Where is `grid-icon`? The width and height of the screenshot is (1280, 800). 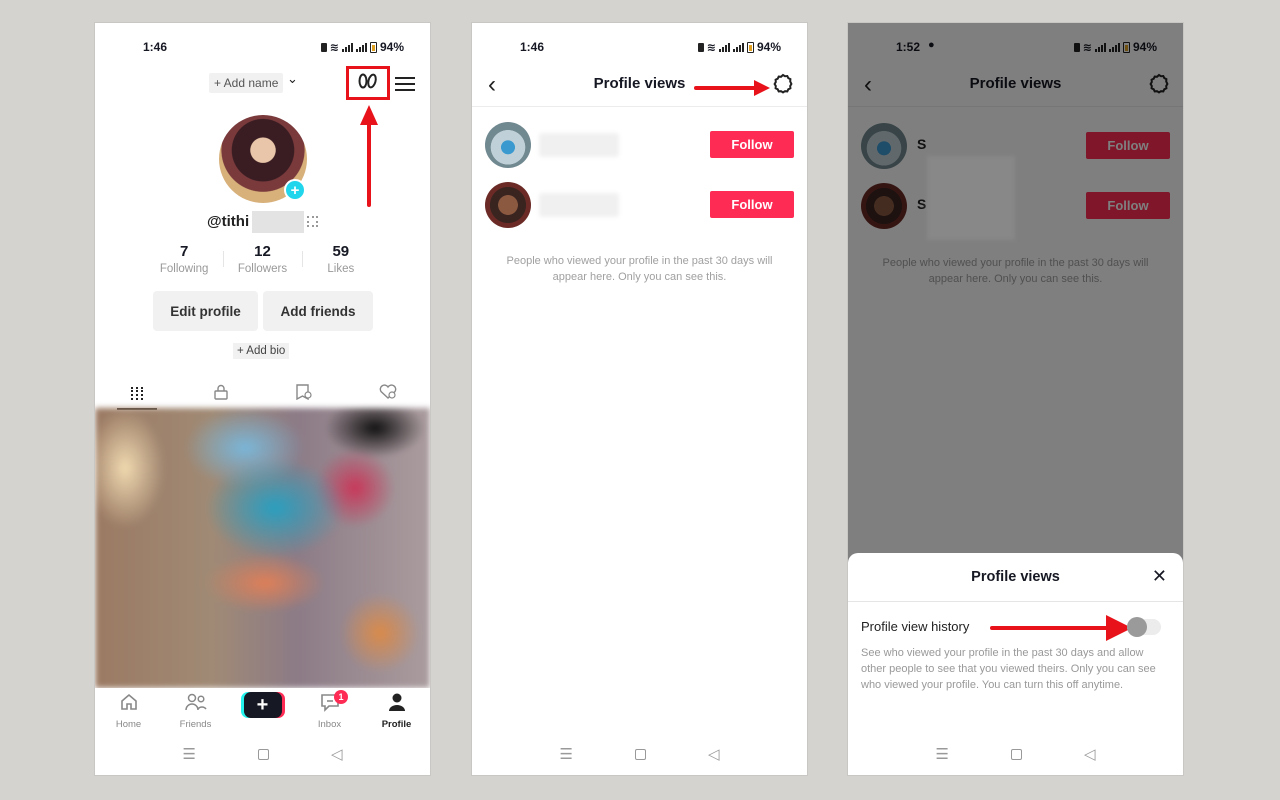 grid-icon is located at coordinates (136, 393).